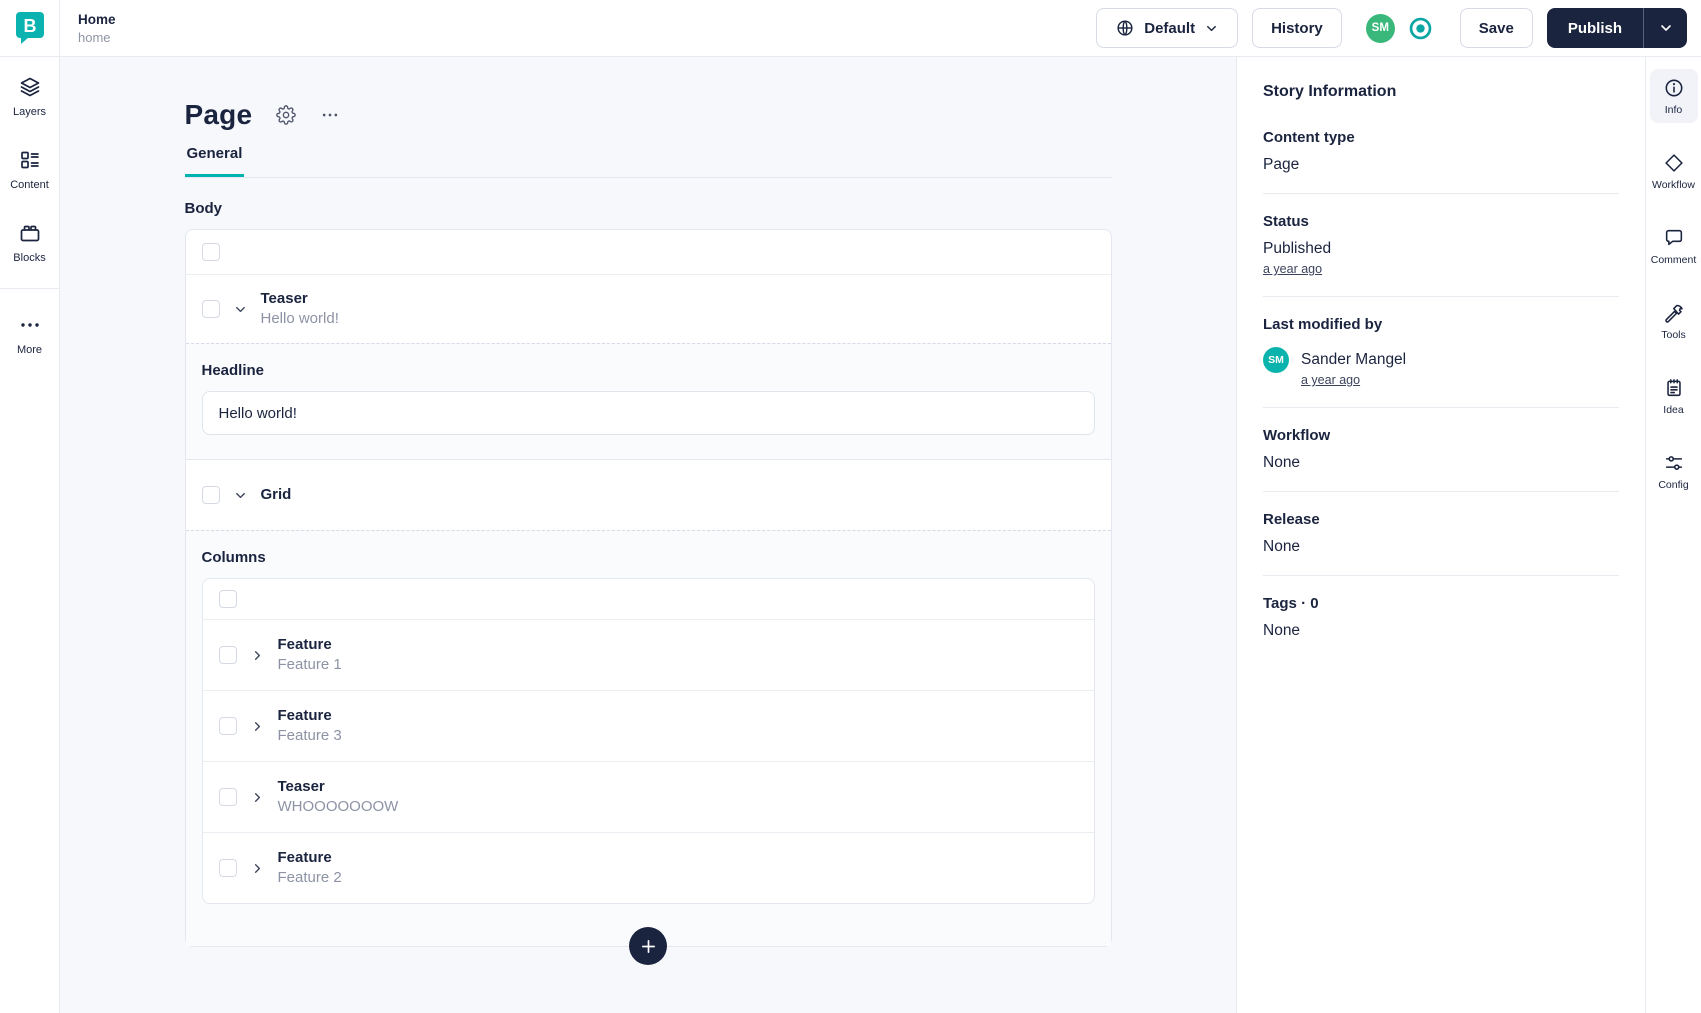  Describe the element at coordinates (1281, 164) in the screenshot. I see `content-type-value: Page` at that location.